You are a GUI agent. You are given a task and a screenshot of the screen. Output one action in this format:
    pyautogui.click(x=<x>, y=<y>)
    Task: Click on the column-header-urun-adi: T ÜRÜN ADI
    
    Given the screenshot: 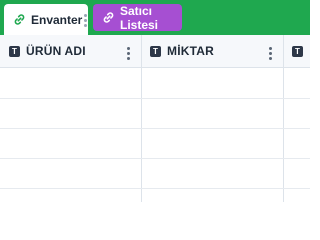 What is the action you would take?
    pyautogui.click(x=47, y=51)
    